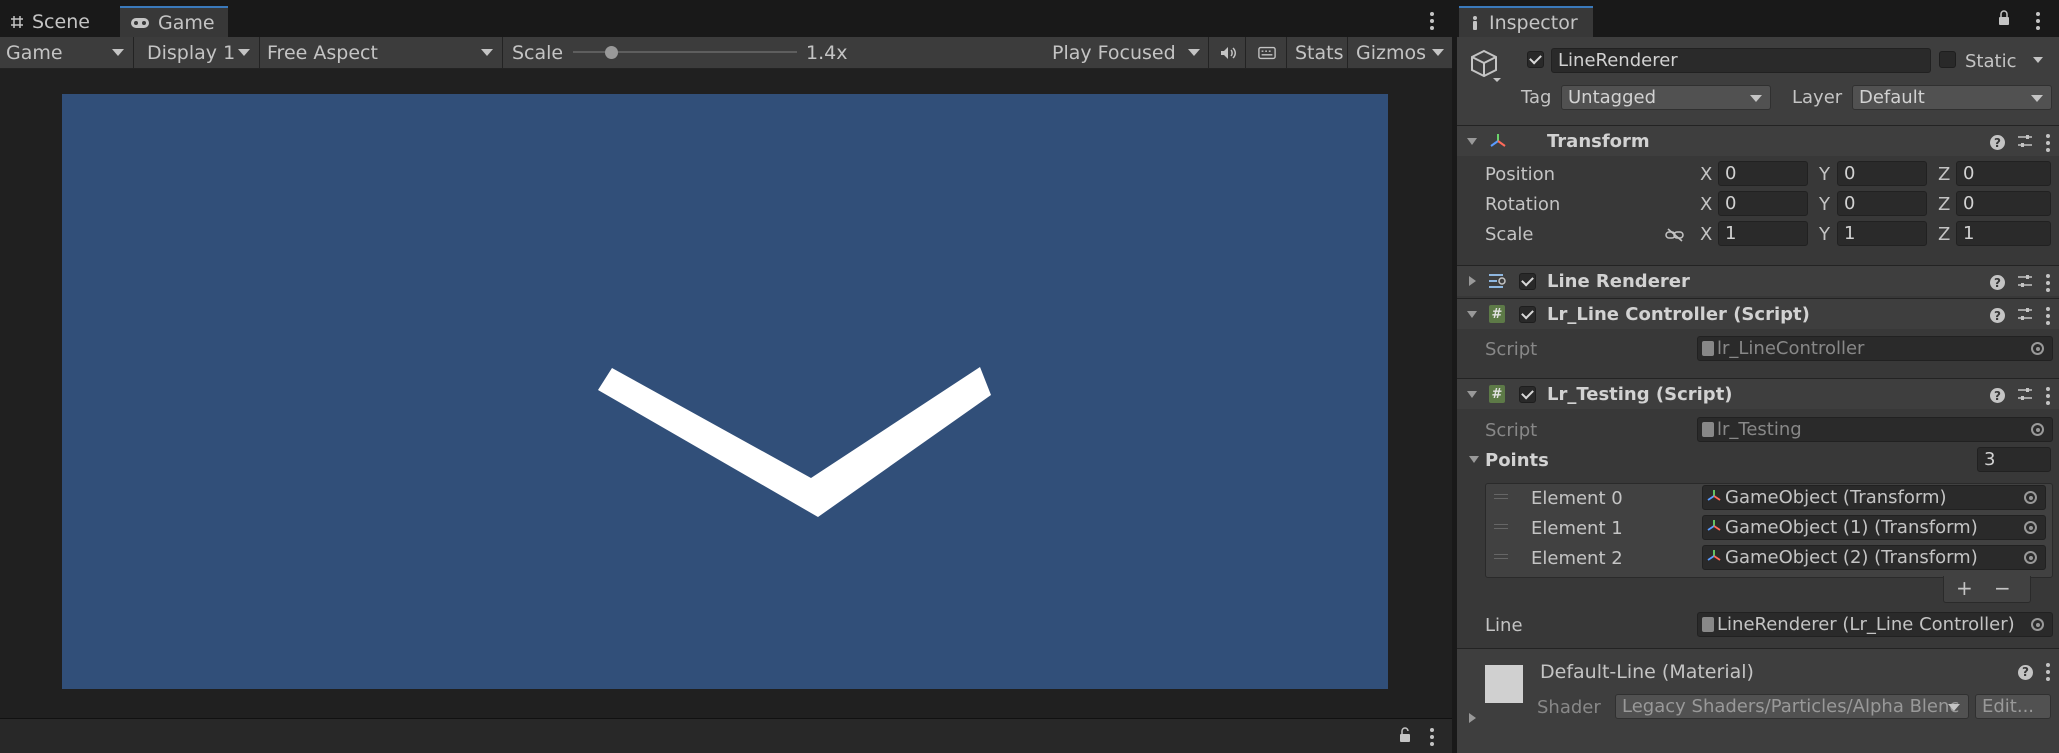 The image size is (2059, 753). Describe the element at coordinates (1640, 394) in the screenshot. I see `testing-script-title: Lr_Testing (Script)` at that location.